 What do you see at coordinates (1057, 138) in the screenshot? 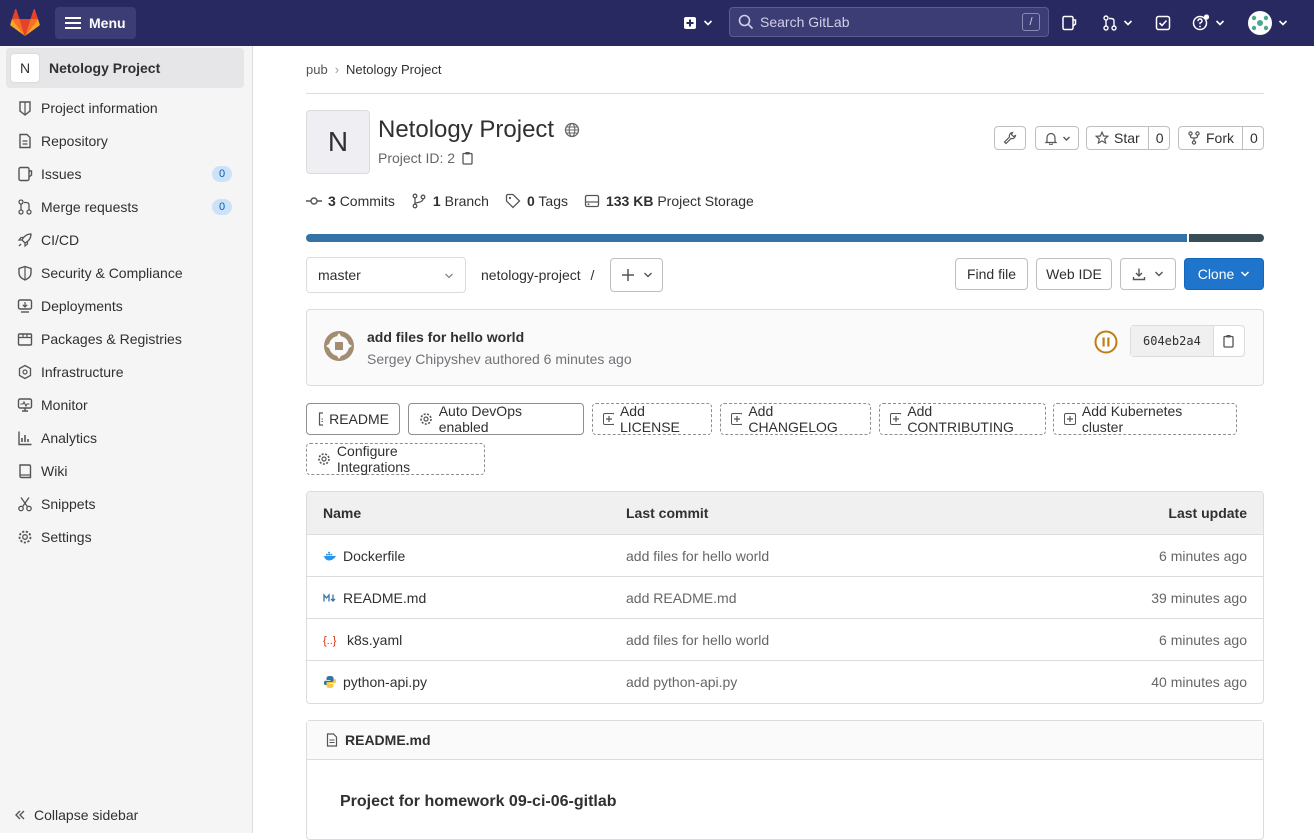
I see `notifications-dropdown-button` at bounding box center [1057, 138].